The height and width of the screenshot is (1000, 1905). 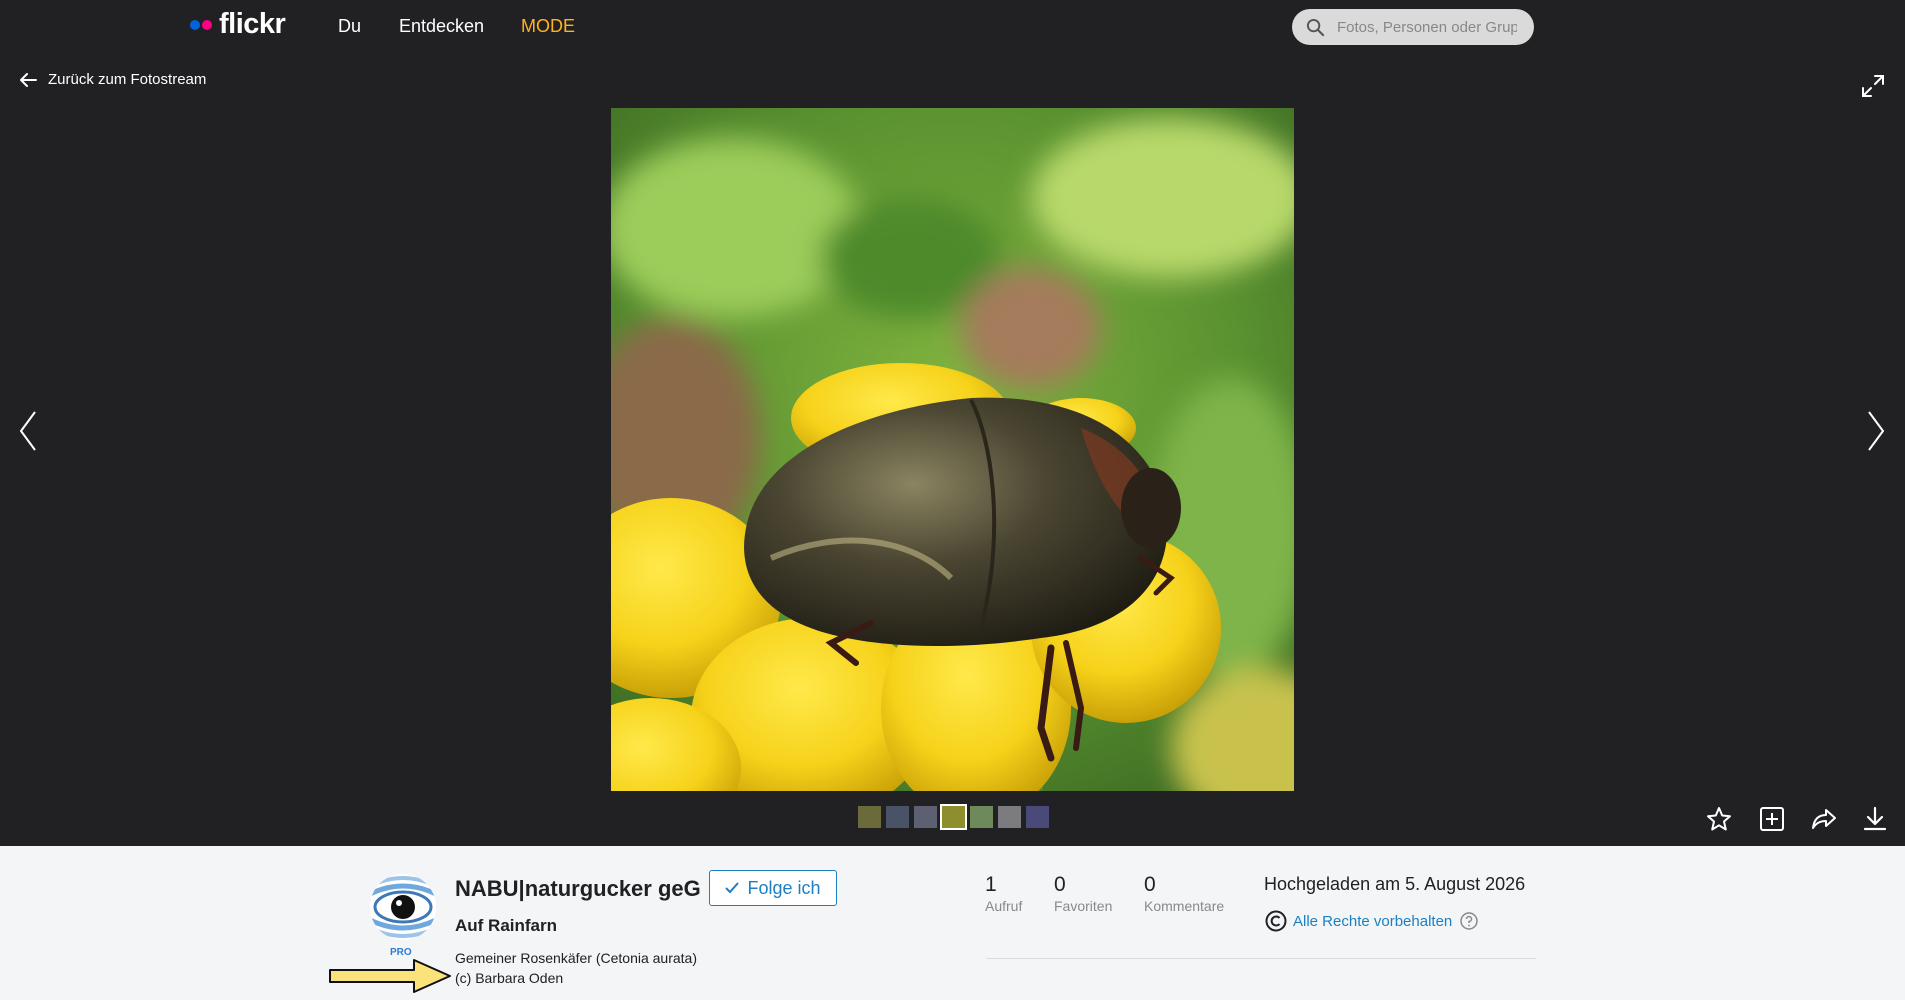 I want to click on prev-photo-button, so click(x=28, y=433).